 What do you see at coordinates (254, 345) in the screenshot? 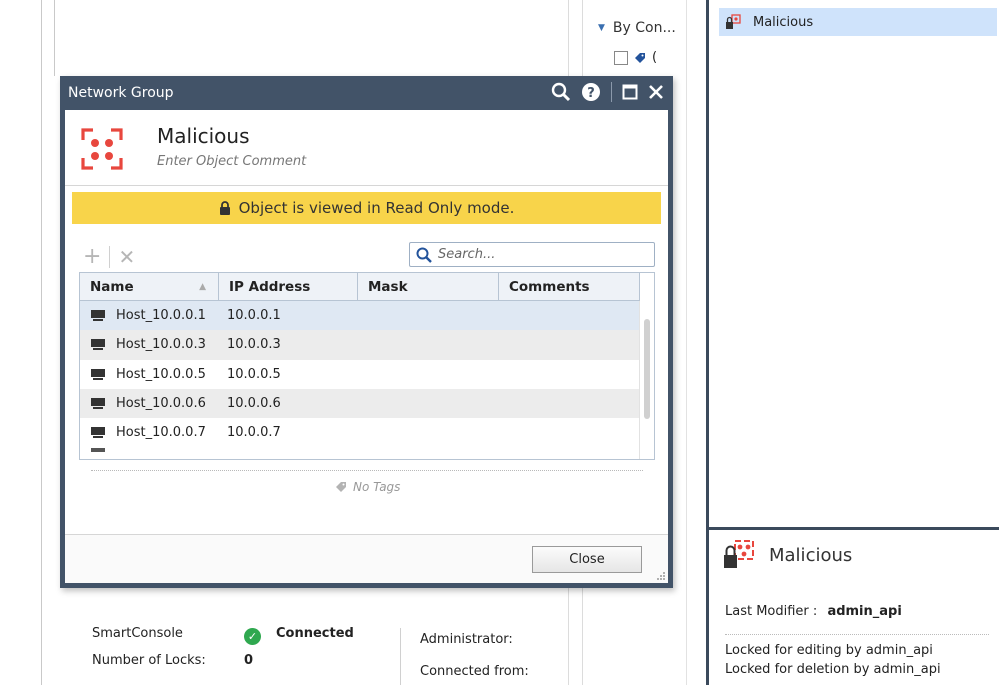
I see `cell-ip: 10.0.0.3` at bounding box center [254, 345].